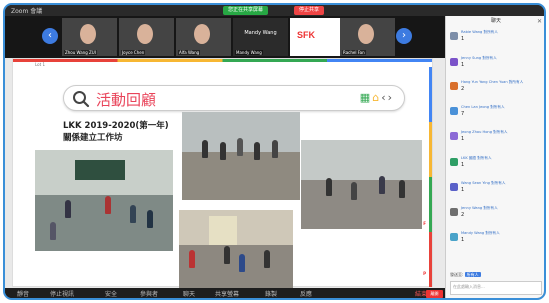 This screenshot has width=549, height=303. Describe the element at coordinates (23, 293) in the screenshot. I see `mute-button: 靜音` at that location.